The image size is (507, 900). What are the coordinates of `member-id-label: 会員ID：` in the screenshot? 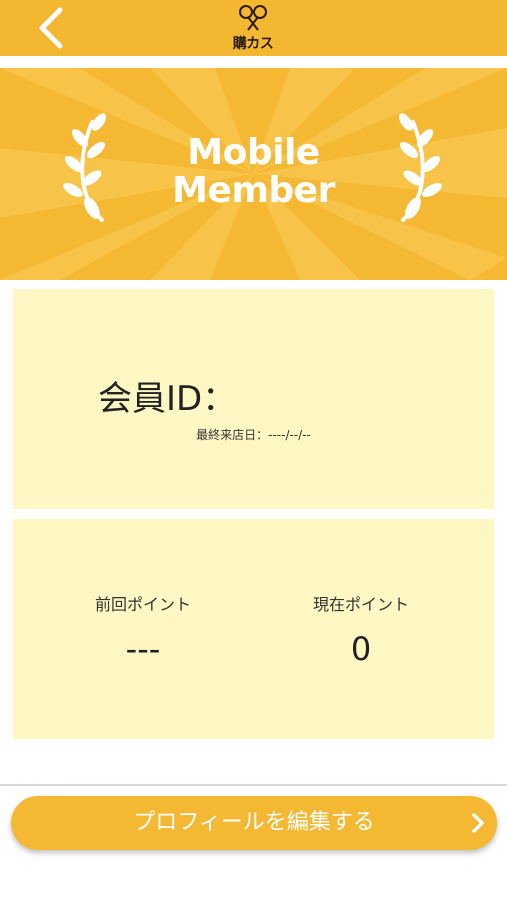 It's located at (167, 399).